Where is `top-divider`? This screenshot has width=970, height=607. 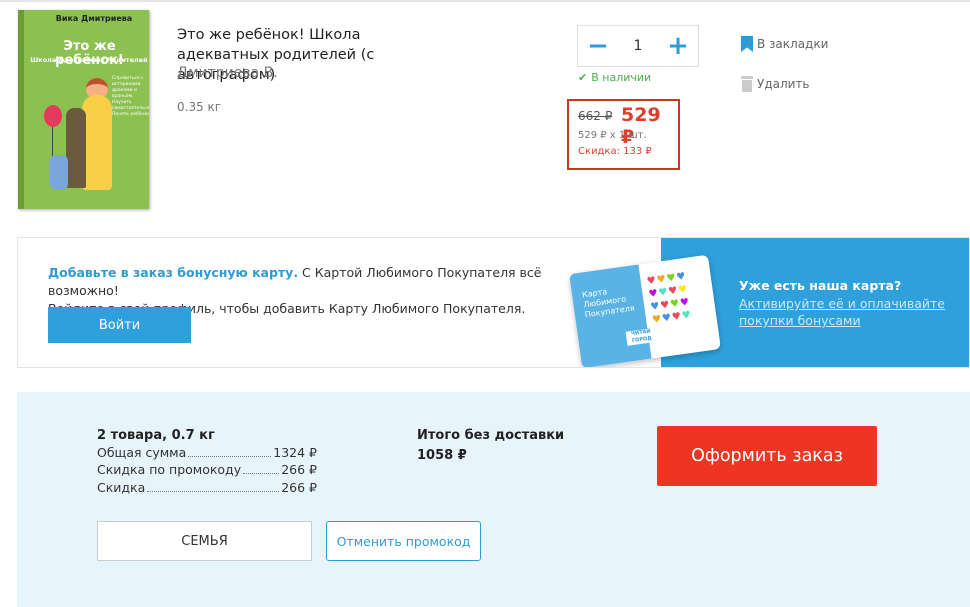 top-divider is located at coordinates (485, 1).